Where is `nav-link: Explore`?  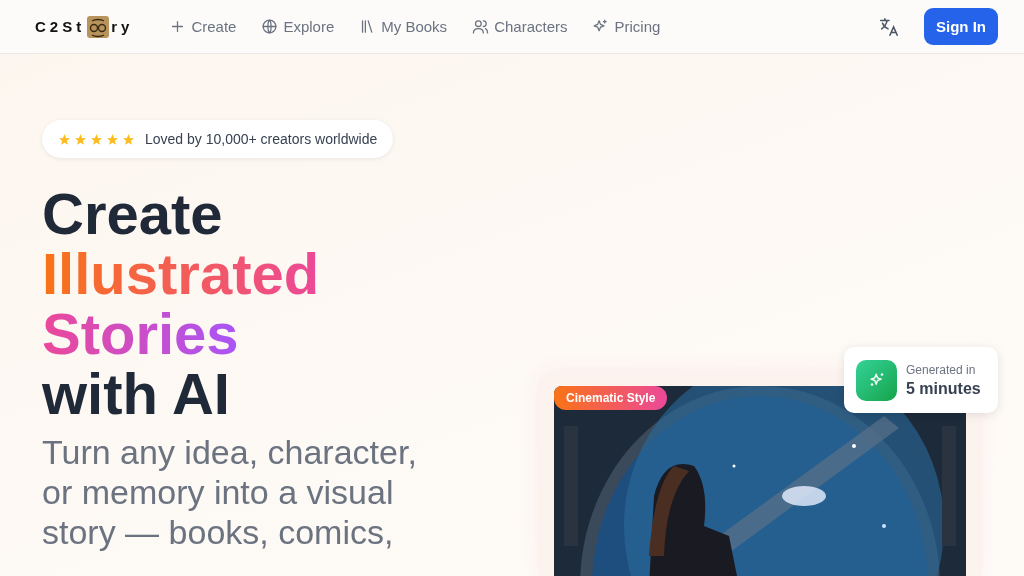
nav-link: Explore is located at coordinates (298, 26).